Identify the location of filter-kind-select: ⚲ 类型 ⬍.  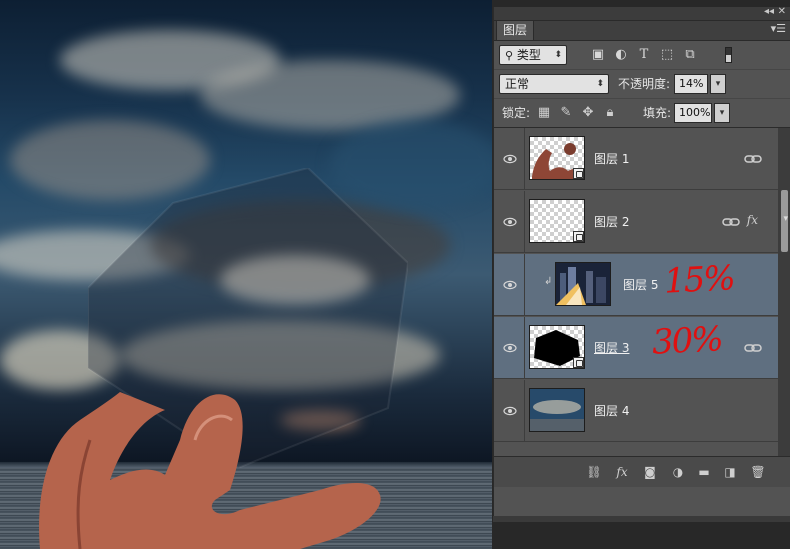
(533, 55).